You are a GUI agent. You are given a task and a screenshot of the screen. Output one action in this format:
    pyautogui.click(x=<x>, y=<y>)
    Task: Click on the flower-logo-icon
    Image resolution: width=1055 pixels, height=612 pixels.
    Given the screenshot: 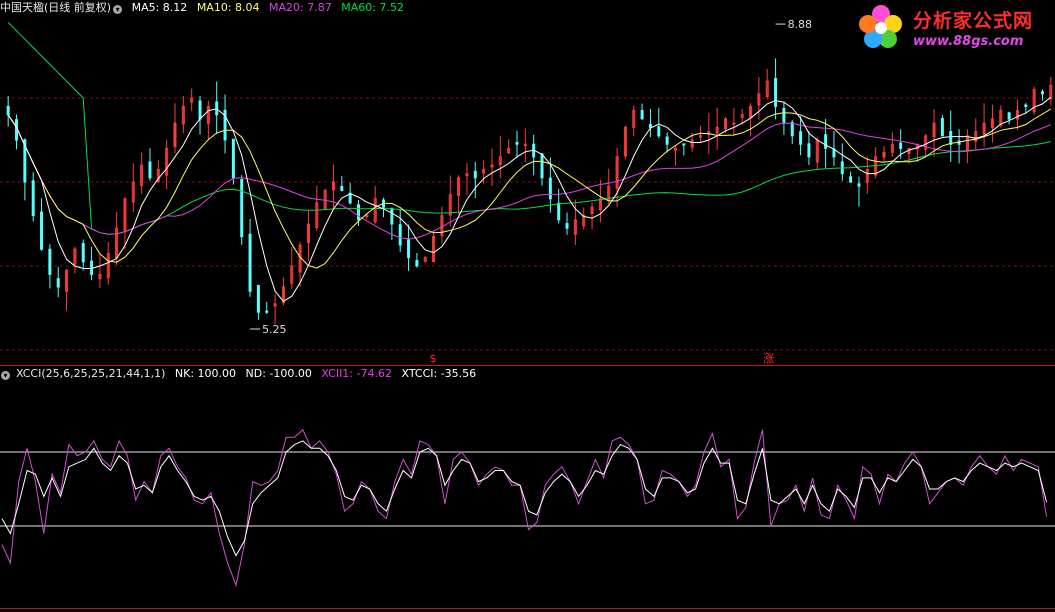 What is the action you would take?
    pyautogui.click(x=880, y=26)
    